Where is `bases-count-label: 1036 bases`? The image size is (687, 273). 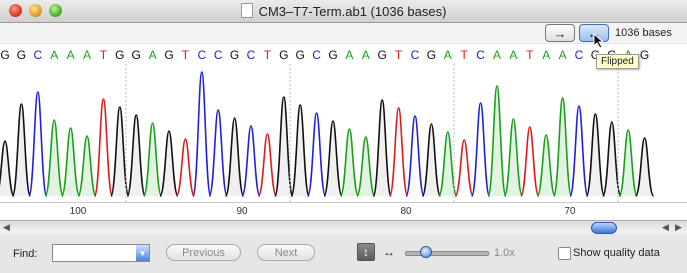 bases-count-label: 1036 bases is located at coordinates (643, 33).